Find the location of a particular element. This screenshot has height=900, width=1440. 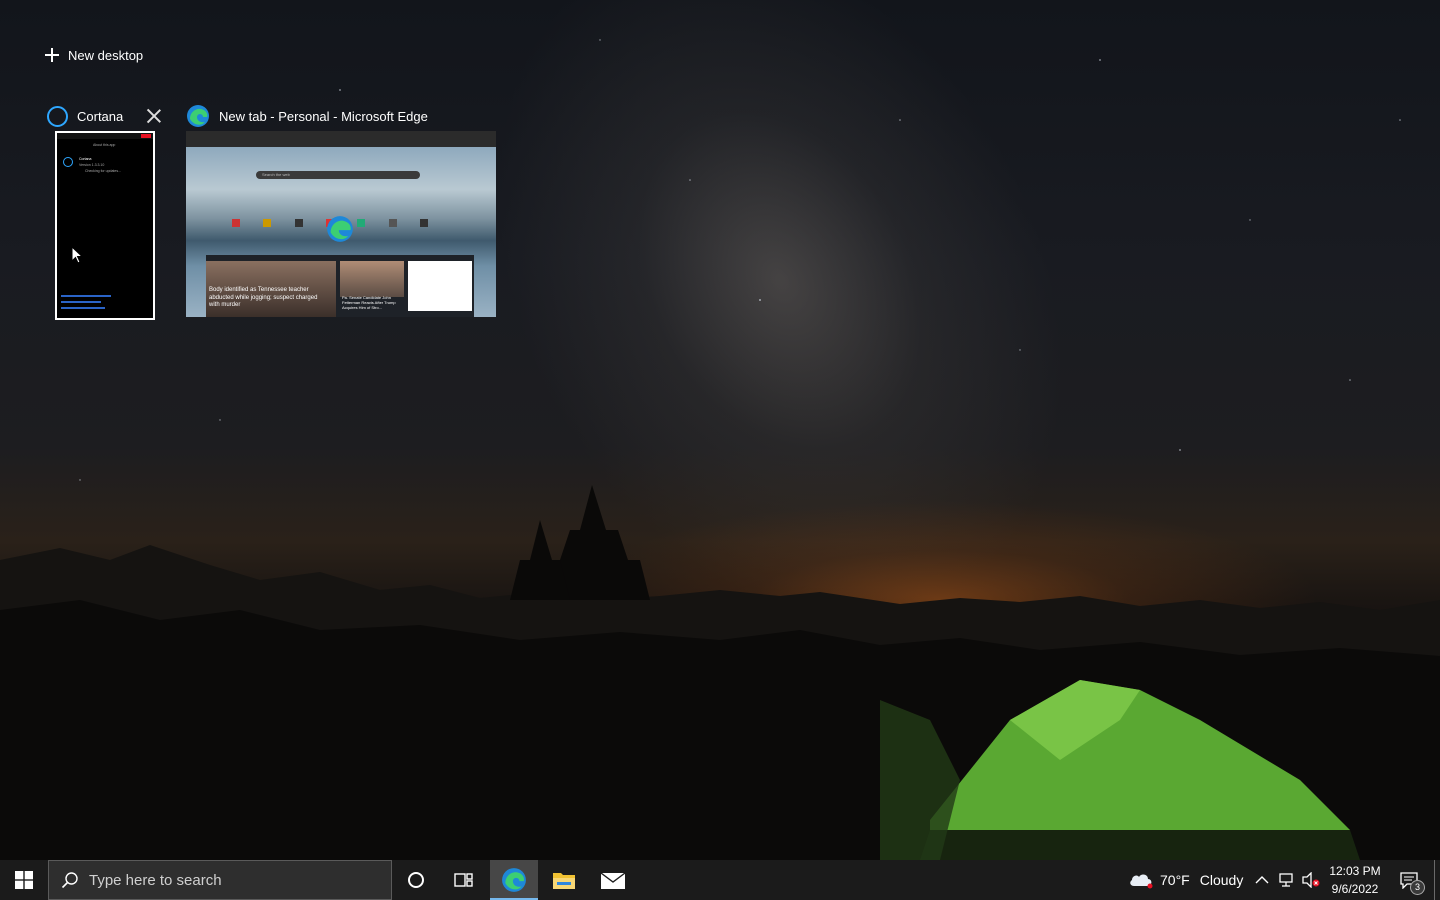

cortana-thumb-titlebar is located at coordinates (105, 136).